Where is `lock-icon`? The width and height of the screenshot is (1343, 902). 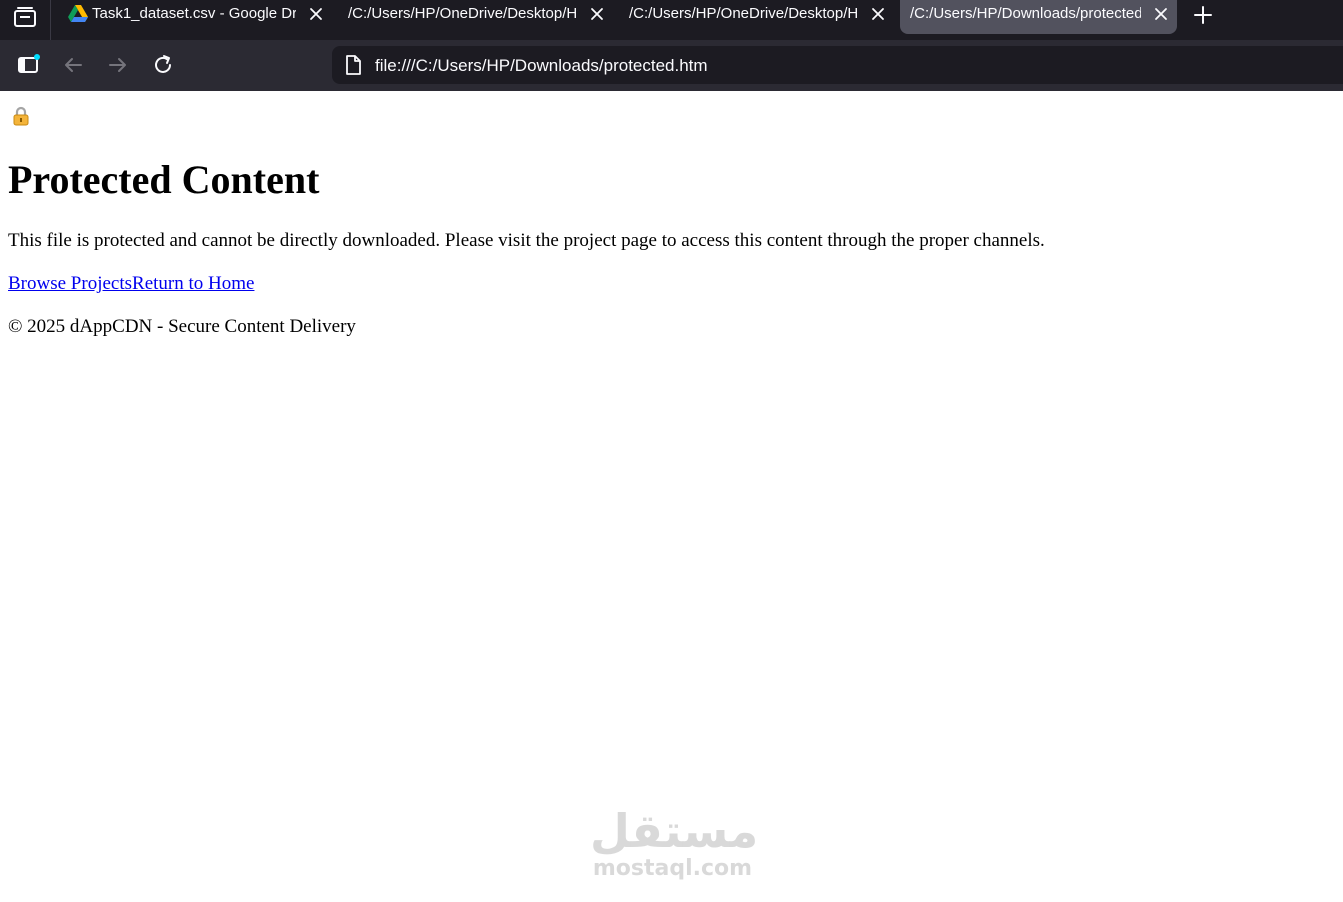
lock-icon is located at coordinates (21, 116).